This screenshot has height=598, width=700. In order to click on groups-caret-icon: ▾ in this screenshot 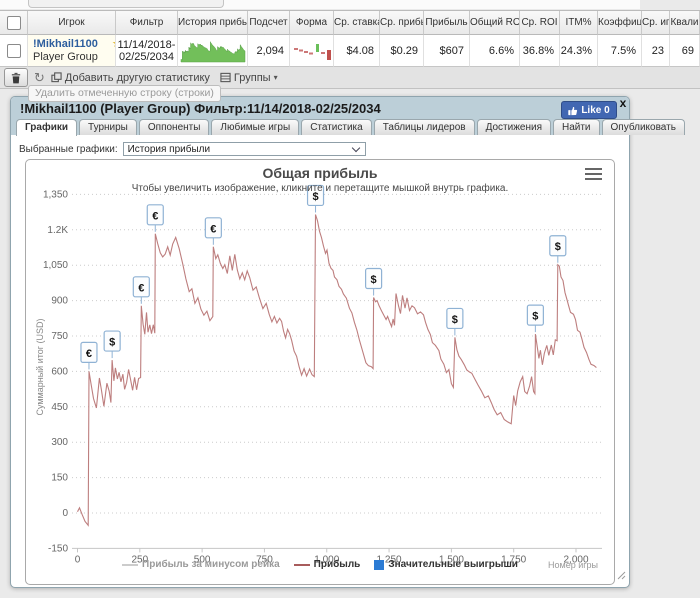, I will do `click(275, 77)`.